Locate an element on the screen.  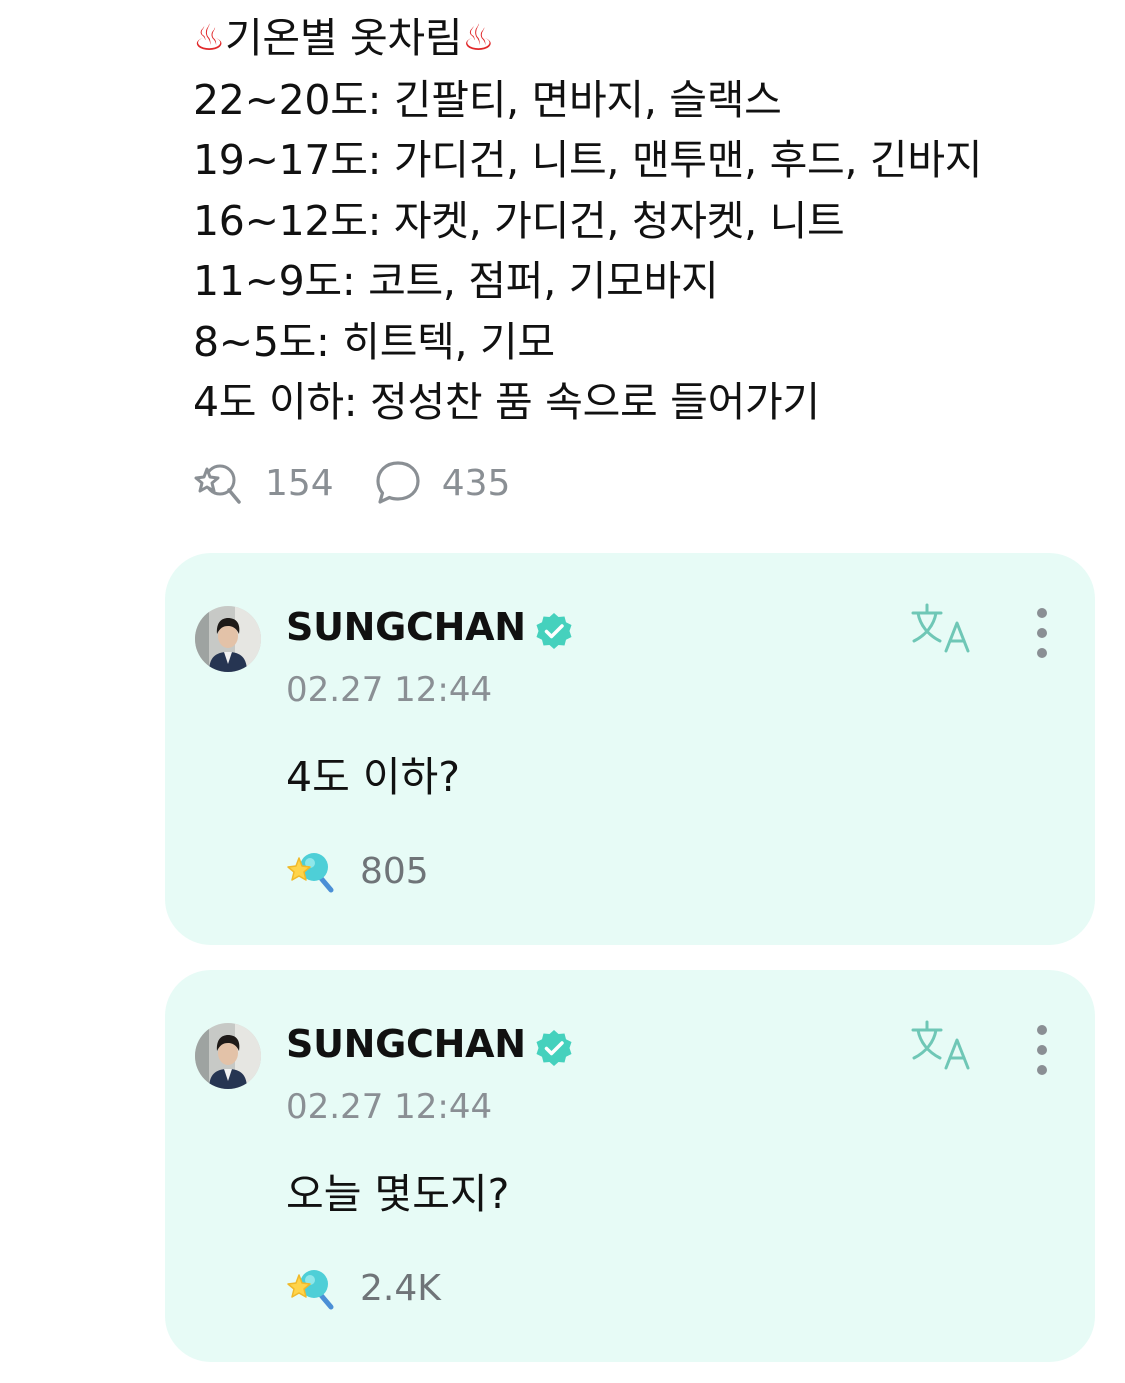
post-line: 11~9도: 코트, 점퍼, 기모바지 is located at coordinates (456, 281).